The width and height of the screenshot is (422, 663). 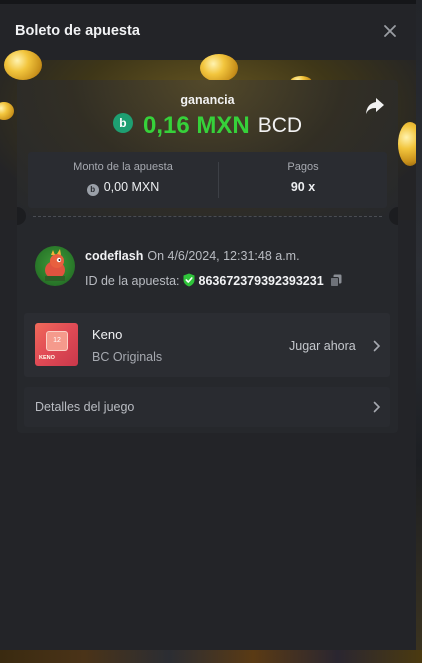 I want to click on bet-amount-value-row: b 0,00 MXN, so click(x=123, y=188).